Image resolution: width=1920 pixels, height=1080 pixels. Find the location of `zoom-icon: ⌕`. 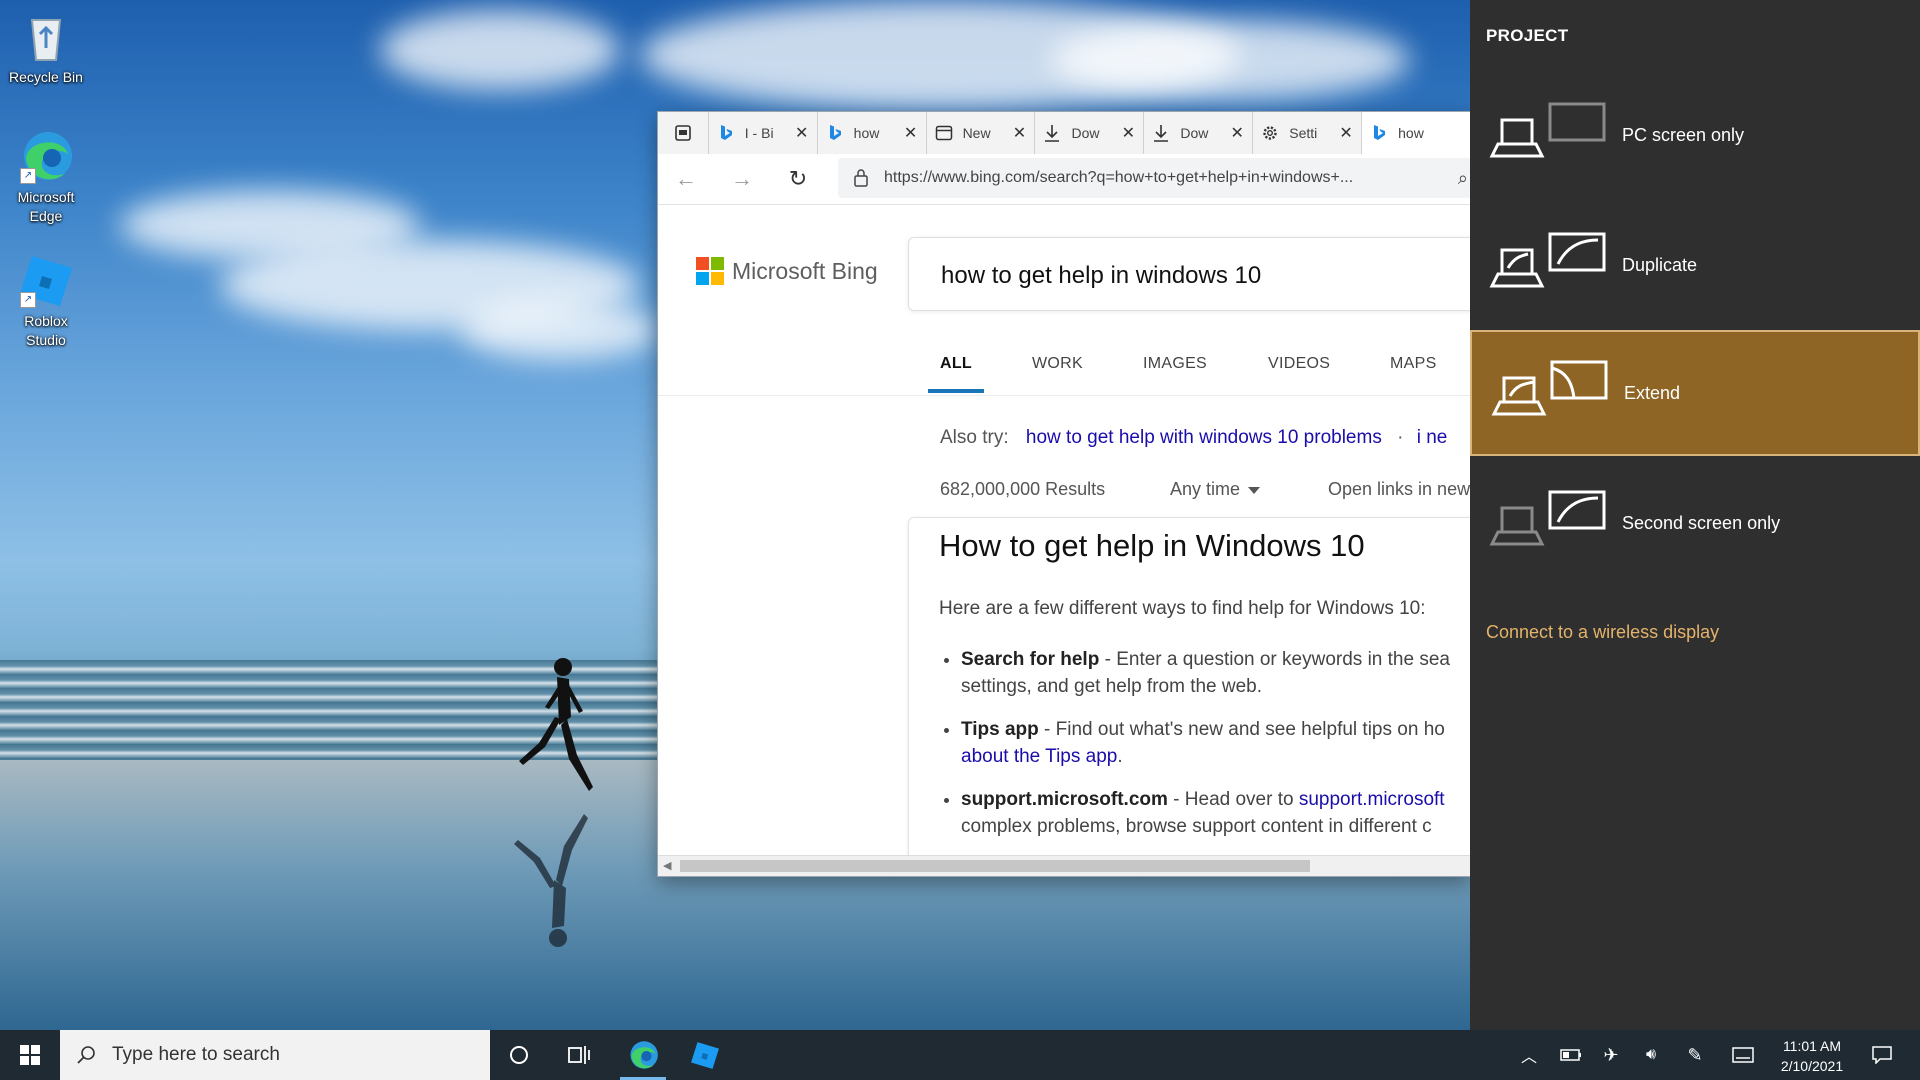

zoom-icon: ⌕ is located at coordinates (1463, 178).